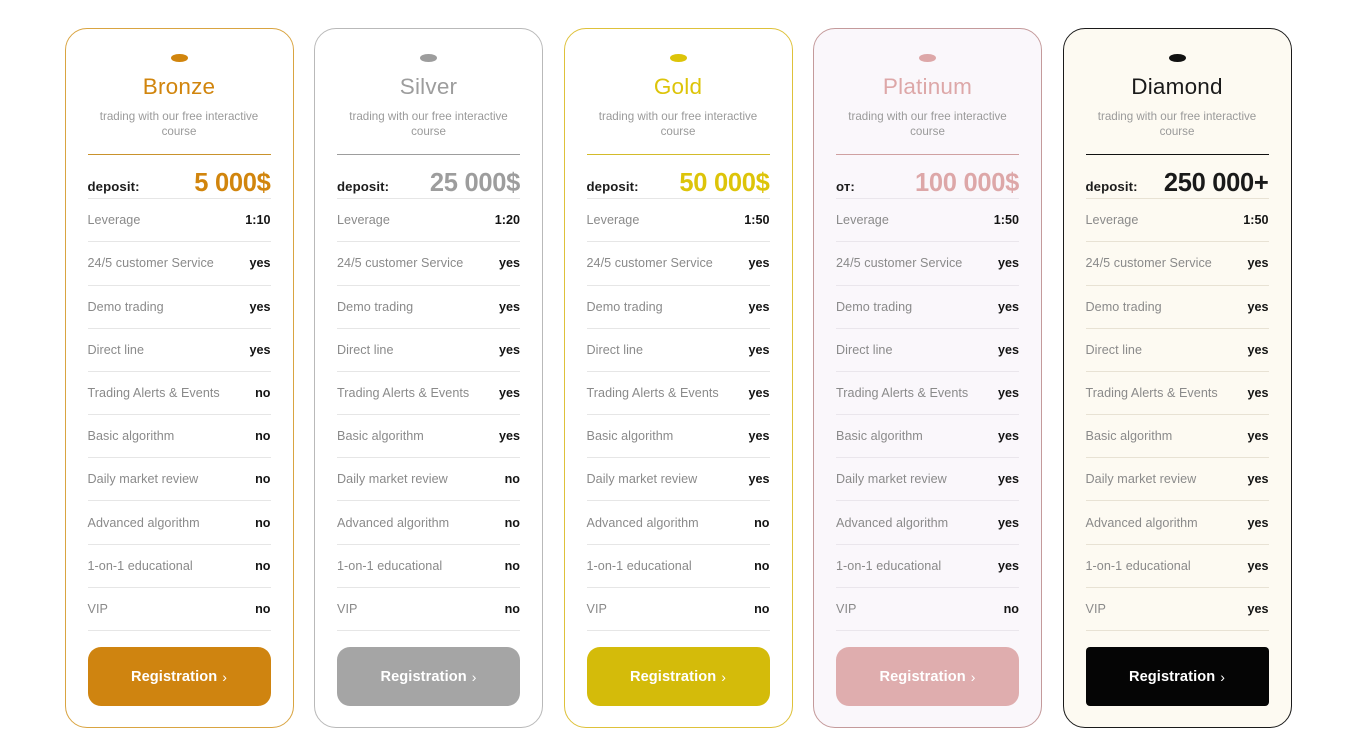  I want to click on deposit-row: от: 100 000$, so click(927, 176).